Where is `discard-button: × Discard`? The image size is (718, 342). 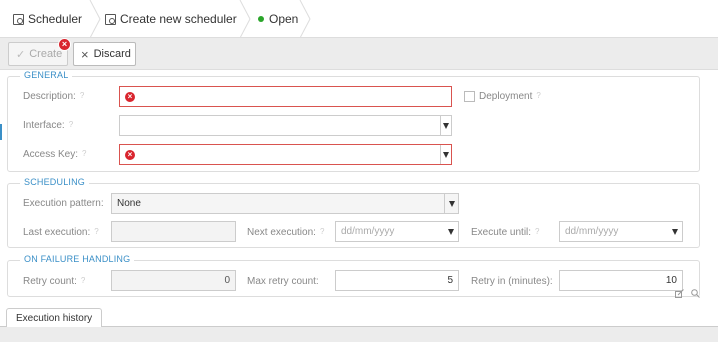 discard-button: × Discard is located at coordinates (104, 54).